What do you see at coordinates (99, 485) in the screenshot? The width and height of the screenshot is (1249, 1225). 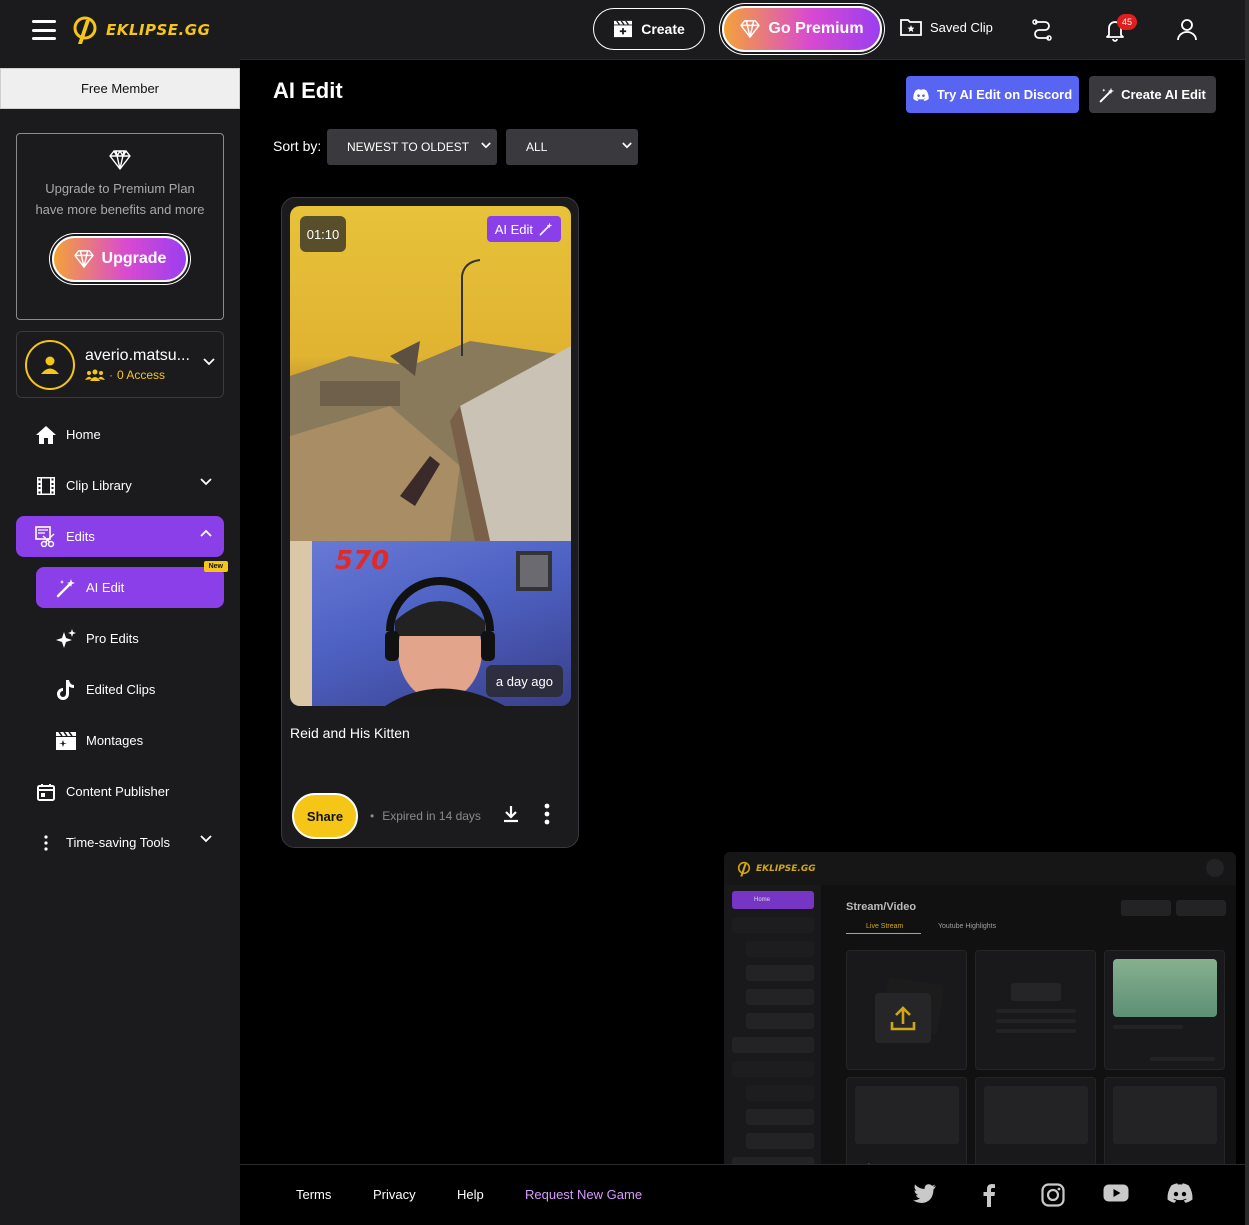 I see `sidebar-item-label: Clip Library` at bounding box center [99, 485].